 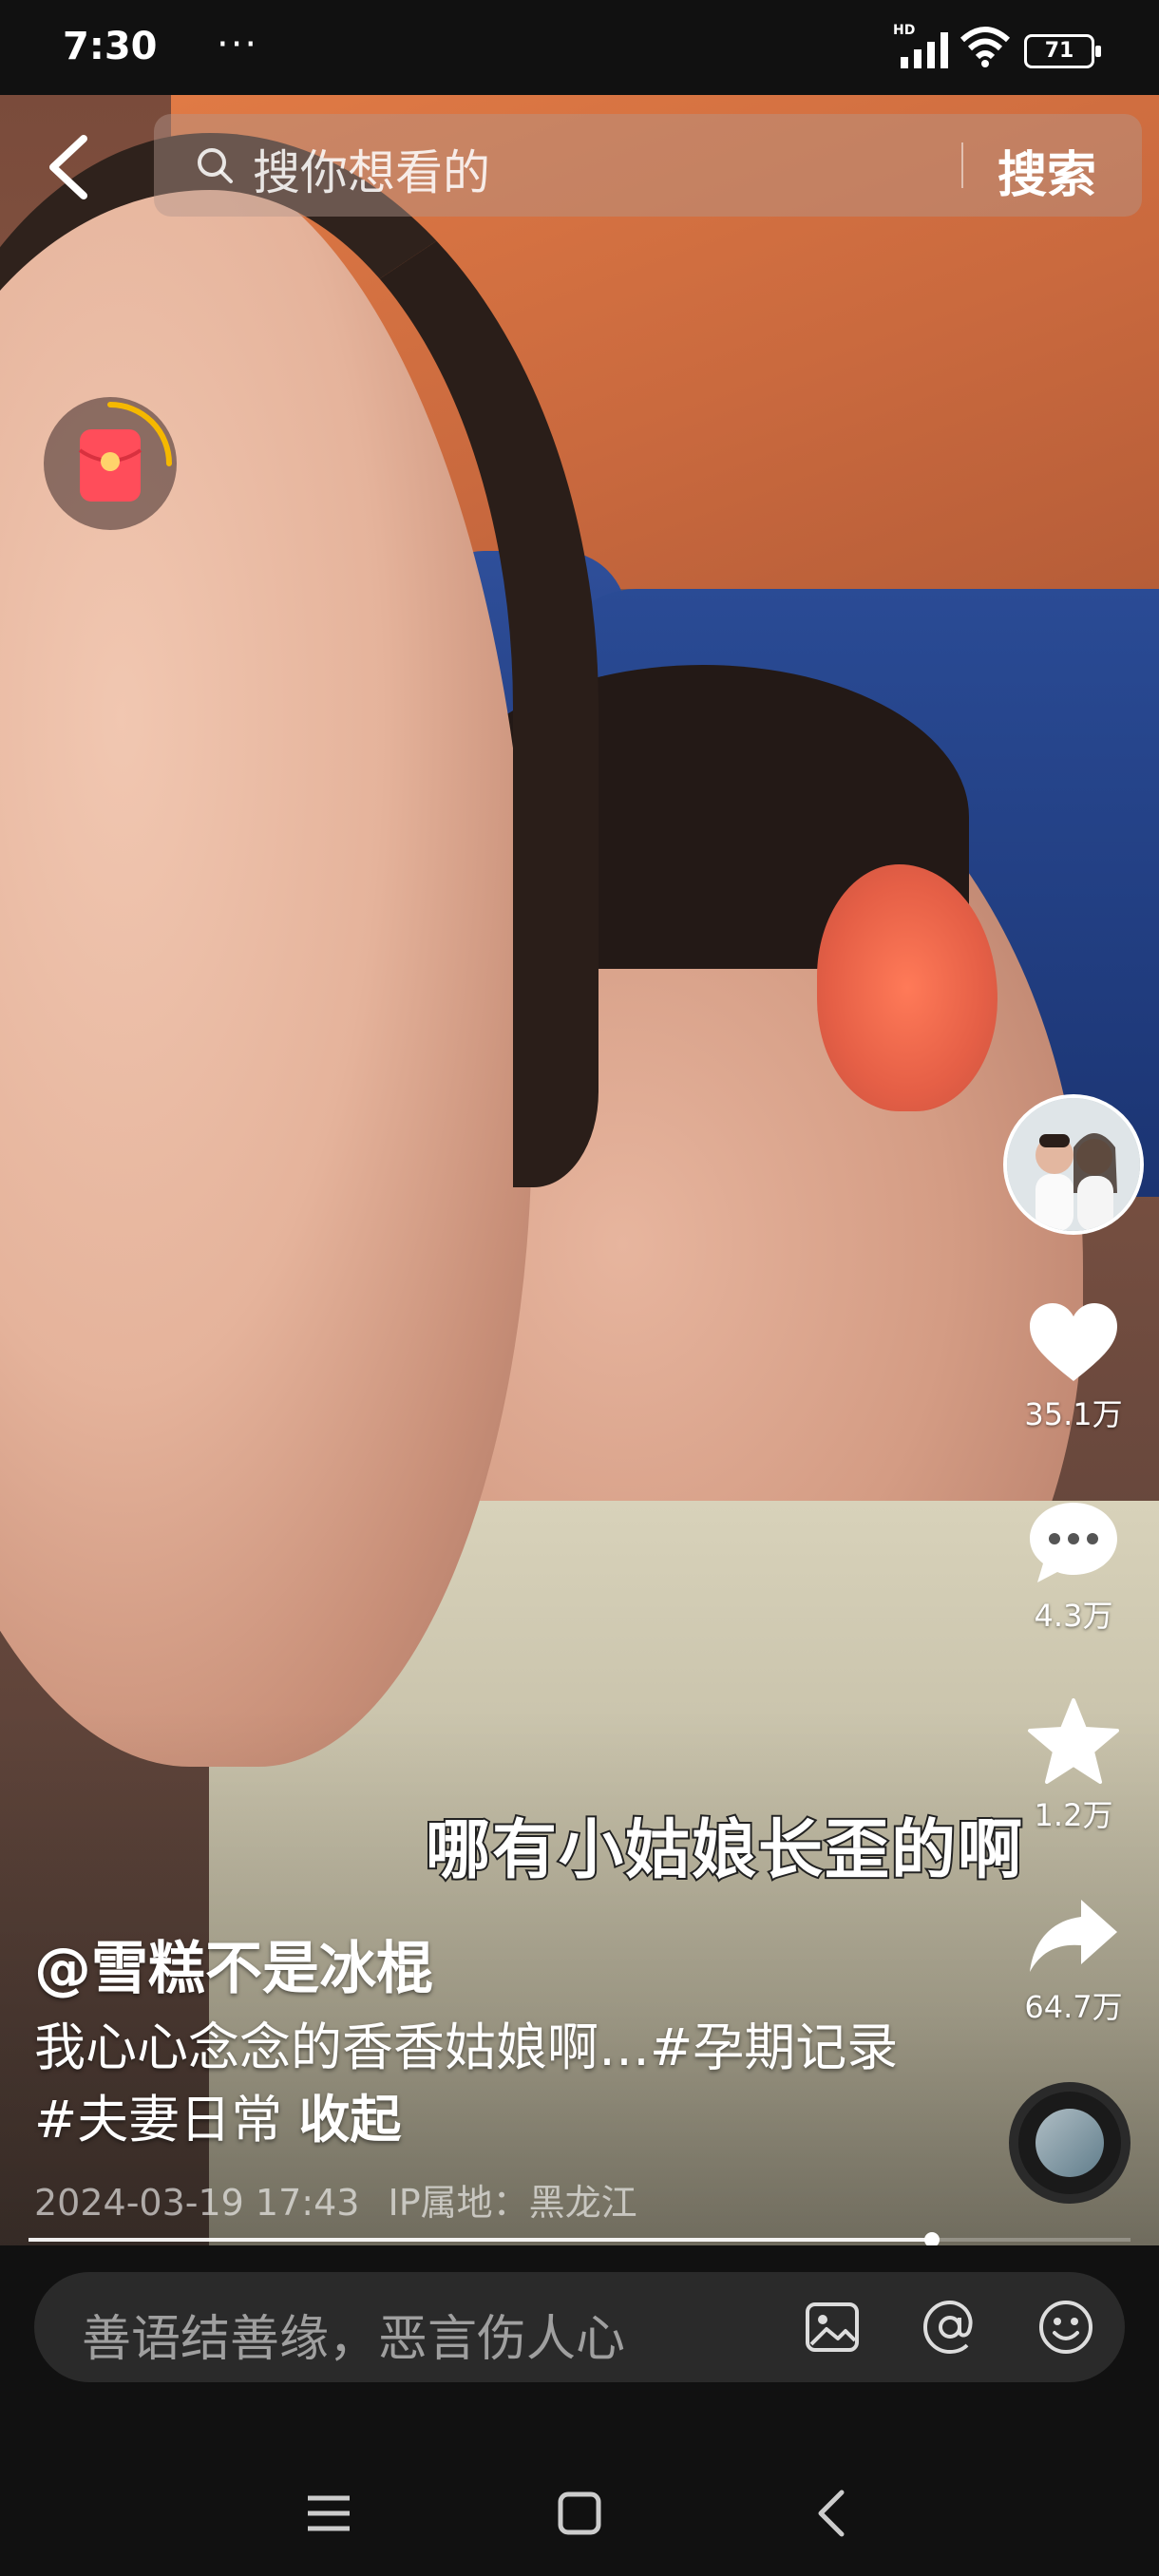 What do you see at coordinates (1073, 1936) in the screenshot?
I see `share-arrow-icon` at bounding box center [1073, 1936].